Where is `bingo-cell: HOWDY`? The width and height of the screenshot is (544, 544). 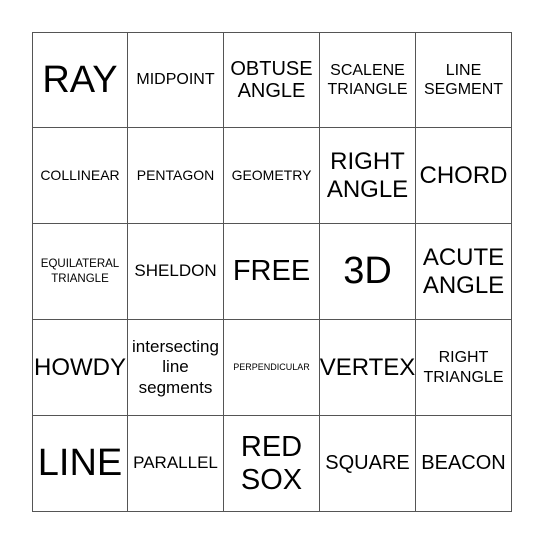 bingo-cell: HOWDY is located at coordinates (80, 368).